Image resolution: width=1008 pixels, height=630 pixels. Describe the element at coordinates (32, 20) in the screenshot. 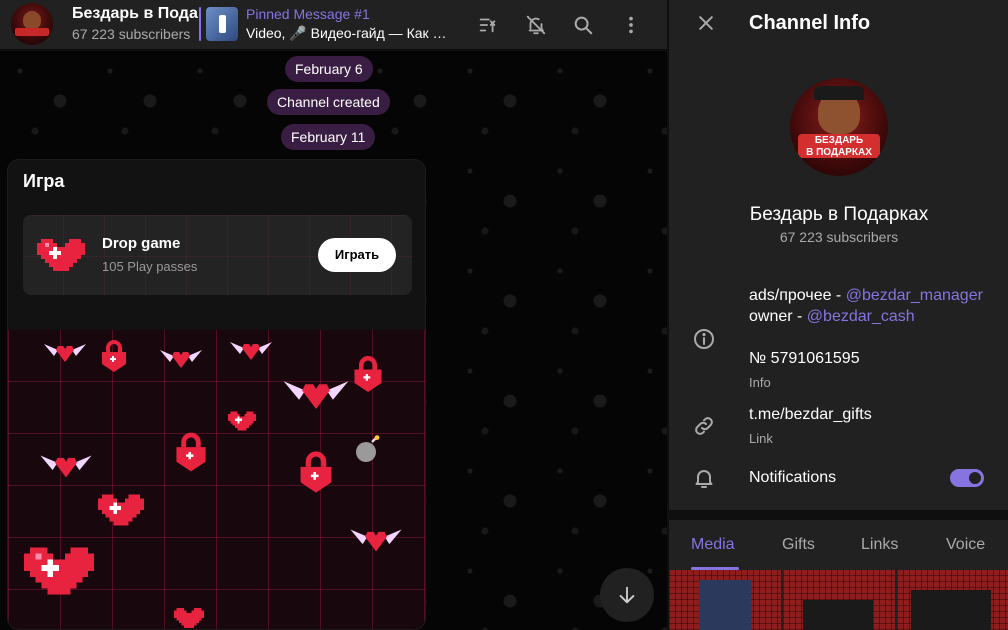

I see `avatar-dog-image` at that location.